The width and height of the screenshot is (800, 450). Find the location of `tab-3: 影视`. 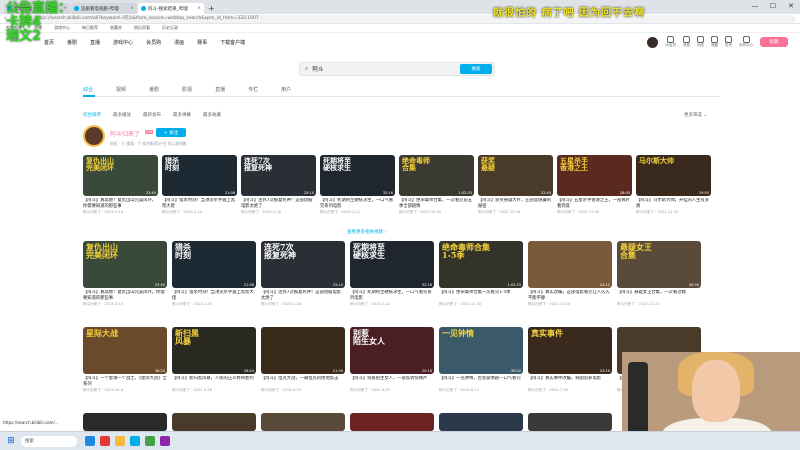

tab-3: 影视 is located at coordinates (187, 89).